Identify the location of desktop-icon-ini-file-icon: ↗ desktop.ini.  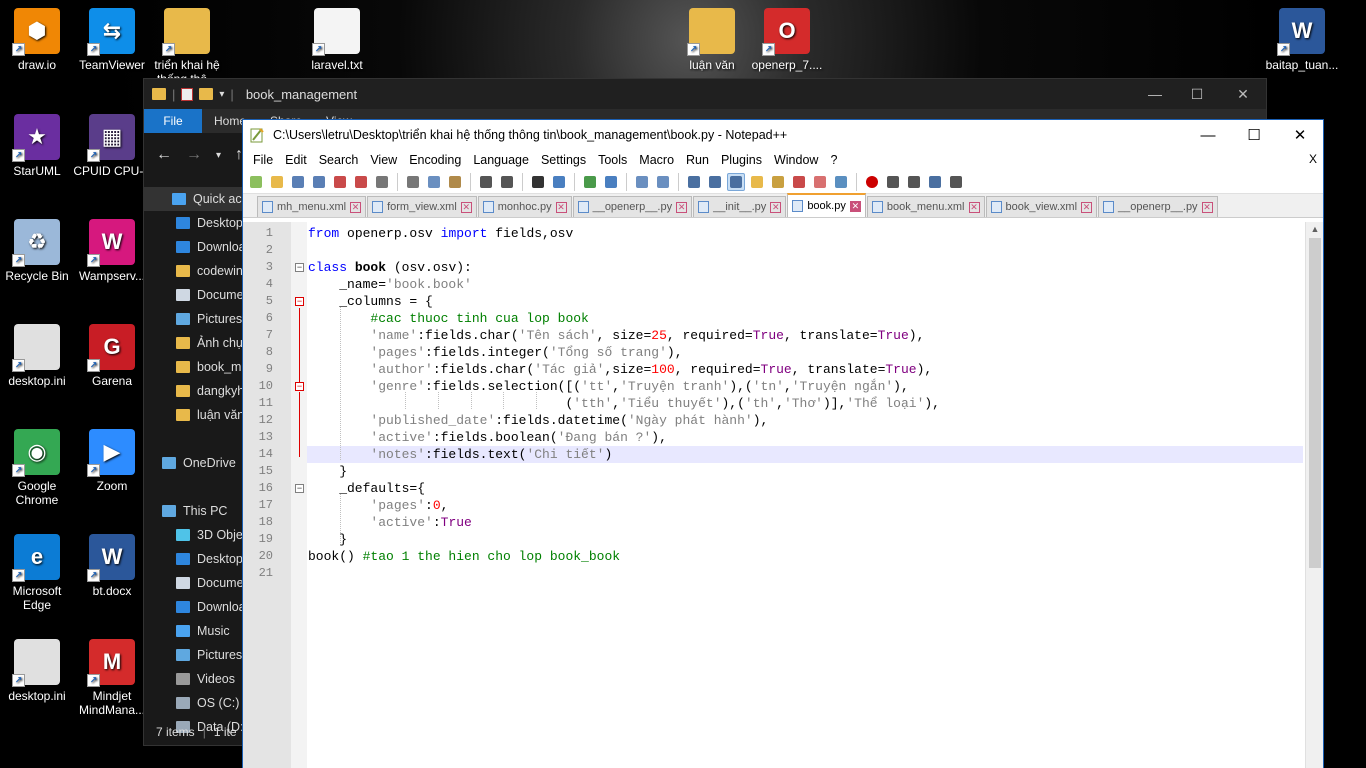
(38, 356).